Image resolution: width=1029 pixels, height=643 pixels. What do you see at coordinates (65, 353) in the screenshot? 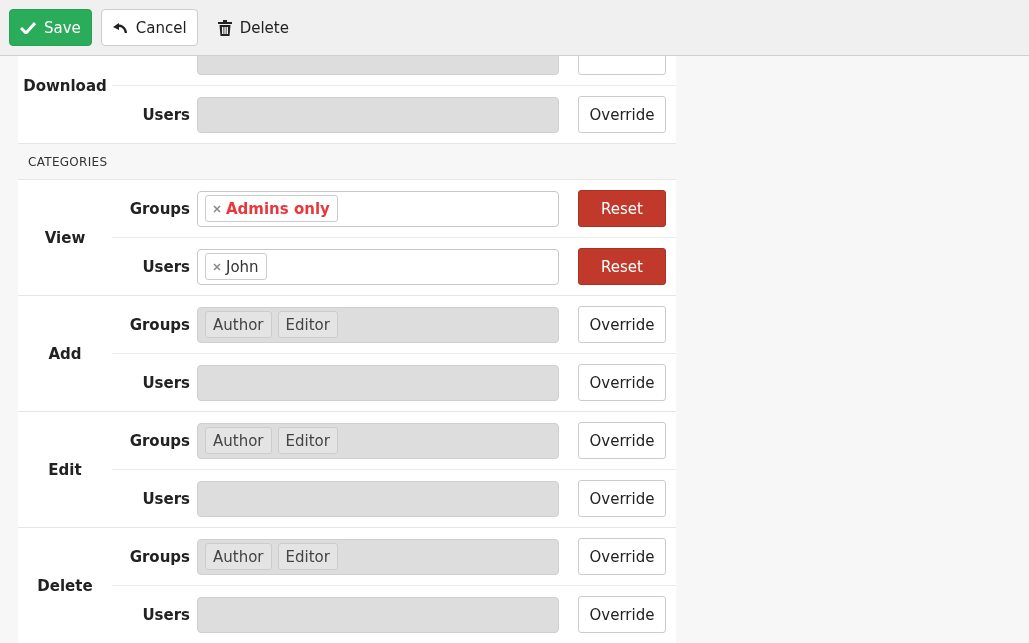
I see `permission-name: Add` at bounding box center [65, 353].